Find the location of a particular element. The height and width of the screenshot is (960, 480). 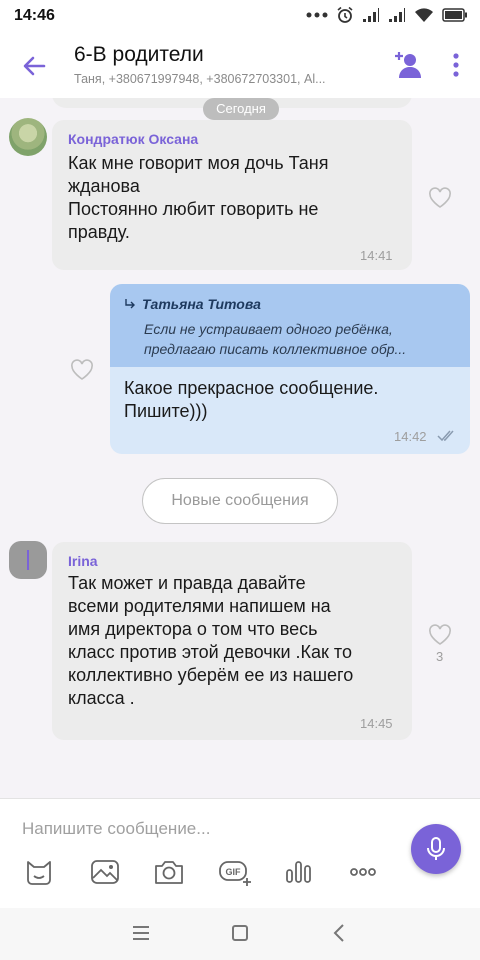

microphone-icon is located at coordinates (436, 848).